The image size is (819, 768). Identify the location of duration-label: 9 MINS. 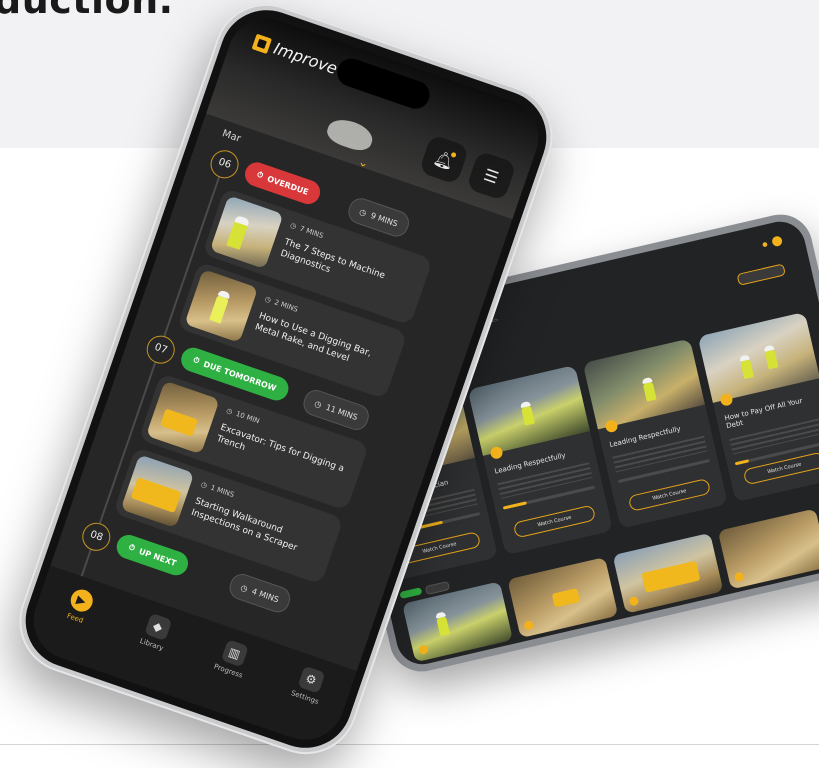
(384, 219).